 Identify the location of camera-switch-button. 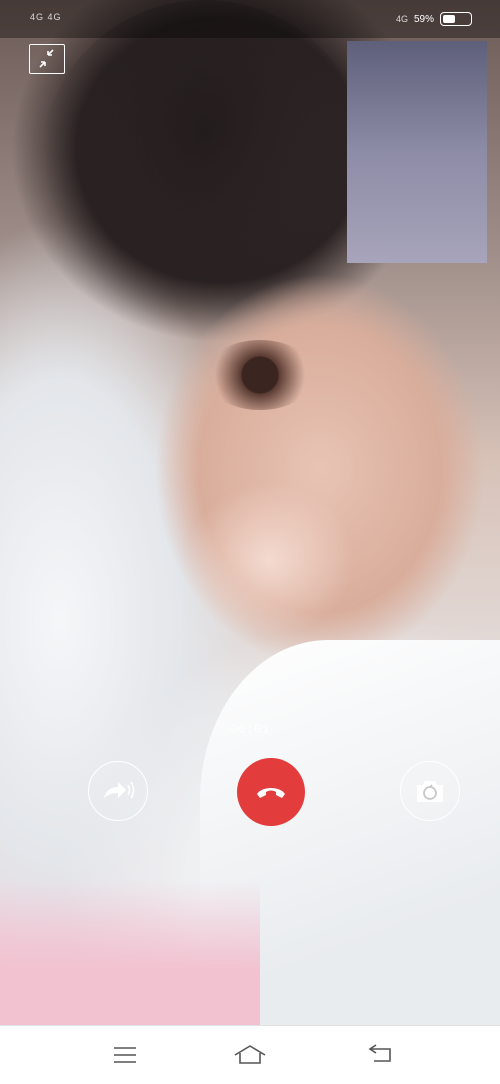
(430, 791).